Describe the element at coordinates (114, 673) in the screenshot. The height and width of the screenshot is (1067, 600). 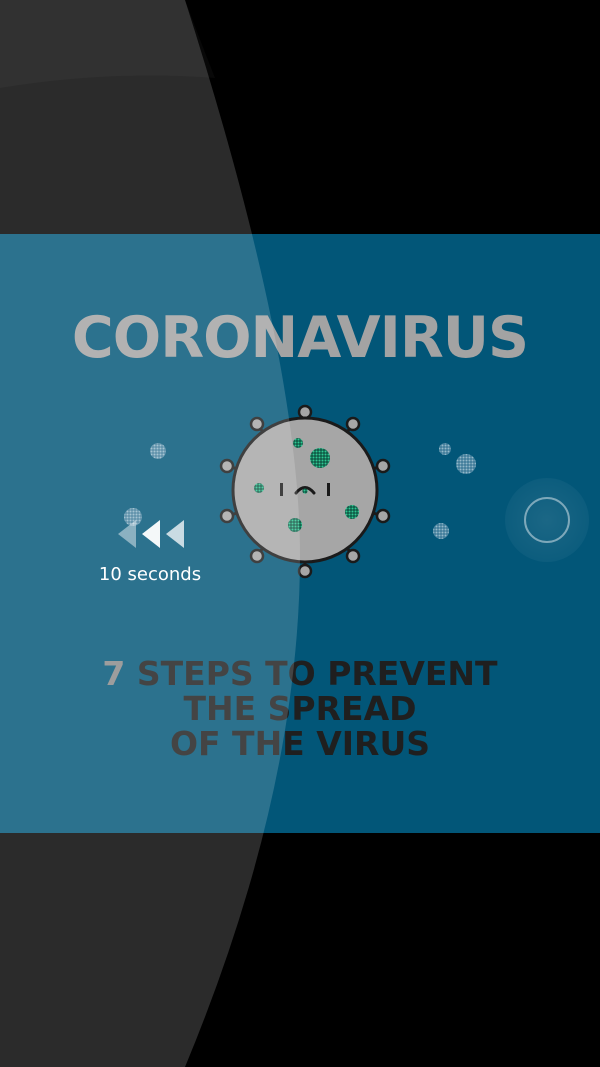
I see `subtitle-step-count: 7` at that location.